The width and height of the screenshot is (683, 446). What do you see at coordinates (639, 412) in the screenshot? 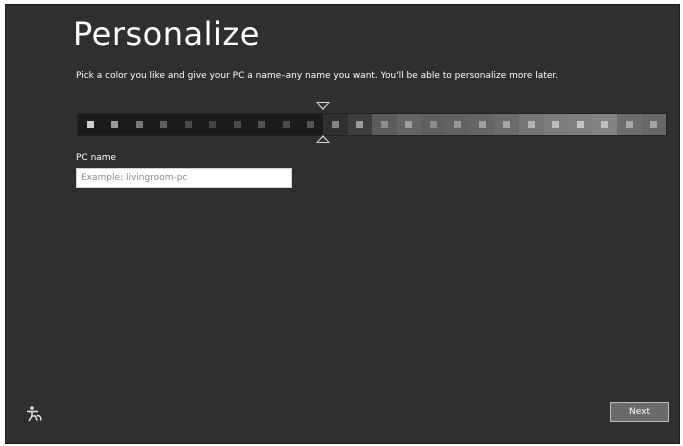
I see `next-button: Next` at bounding box center [639, 412].